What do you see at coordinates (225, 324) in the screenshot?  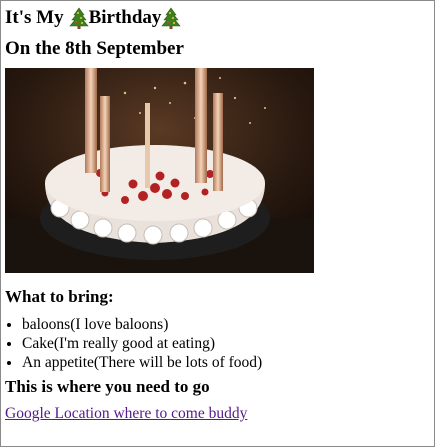 I see `list-item: baloons(I love baloons)` at bounding box center [225, 324].